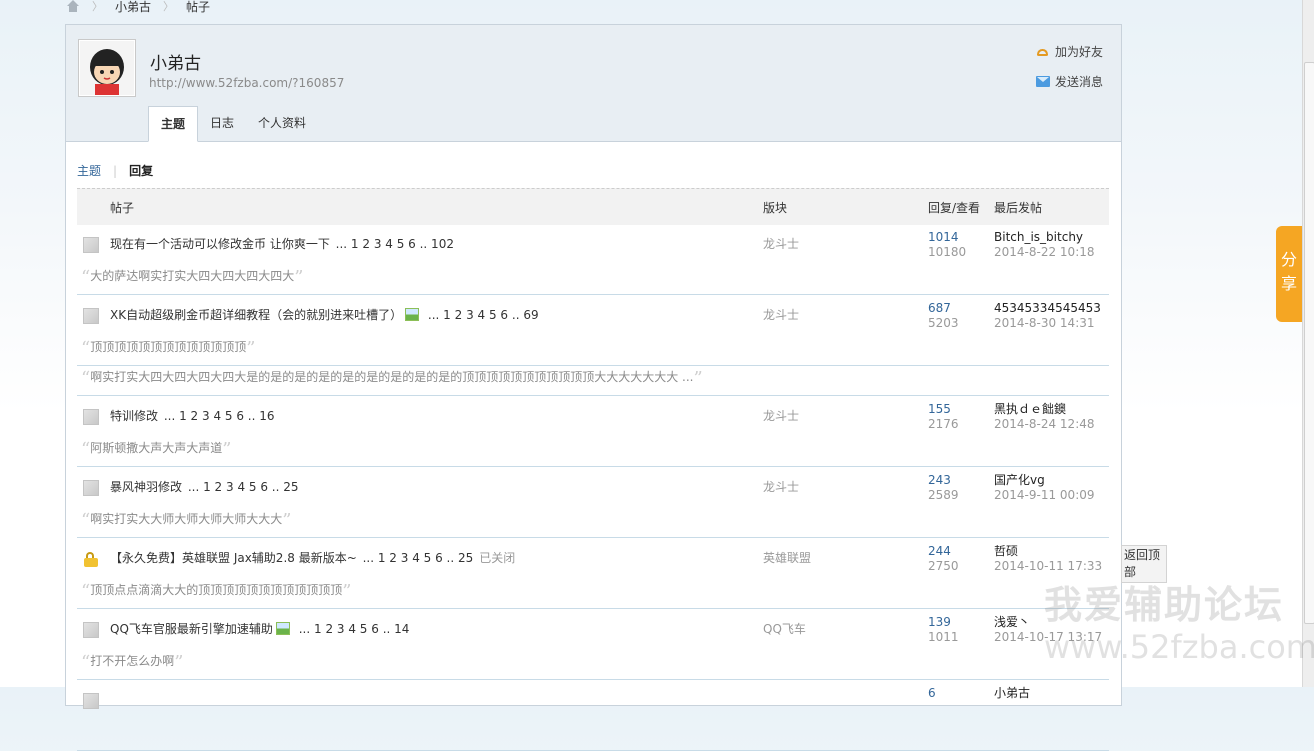 This screenshot has width=1314, height=751. I want to click on reply-quote: “顶顶点点滴滴大大的顶顶顶顶顶顶顶顶顶顶顶顶”, so click(216, 591).